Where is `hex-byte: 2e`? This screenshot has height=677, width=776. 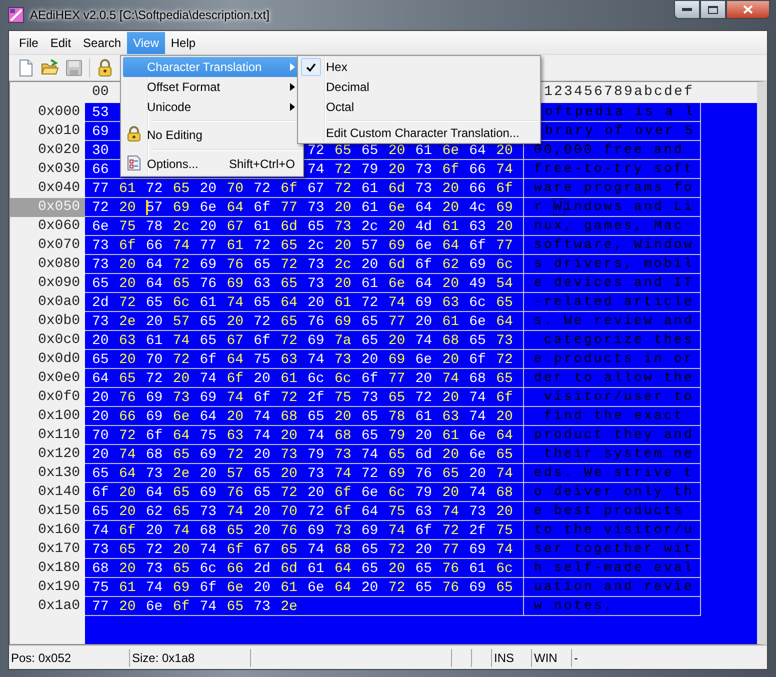 hex-byte: 2e is located at coordinates (181, 474).